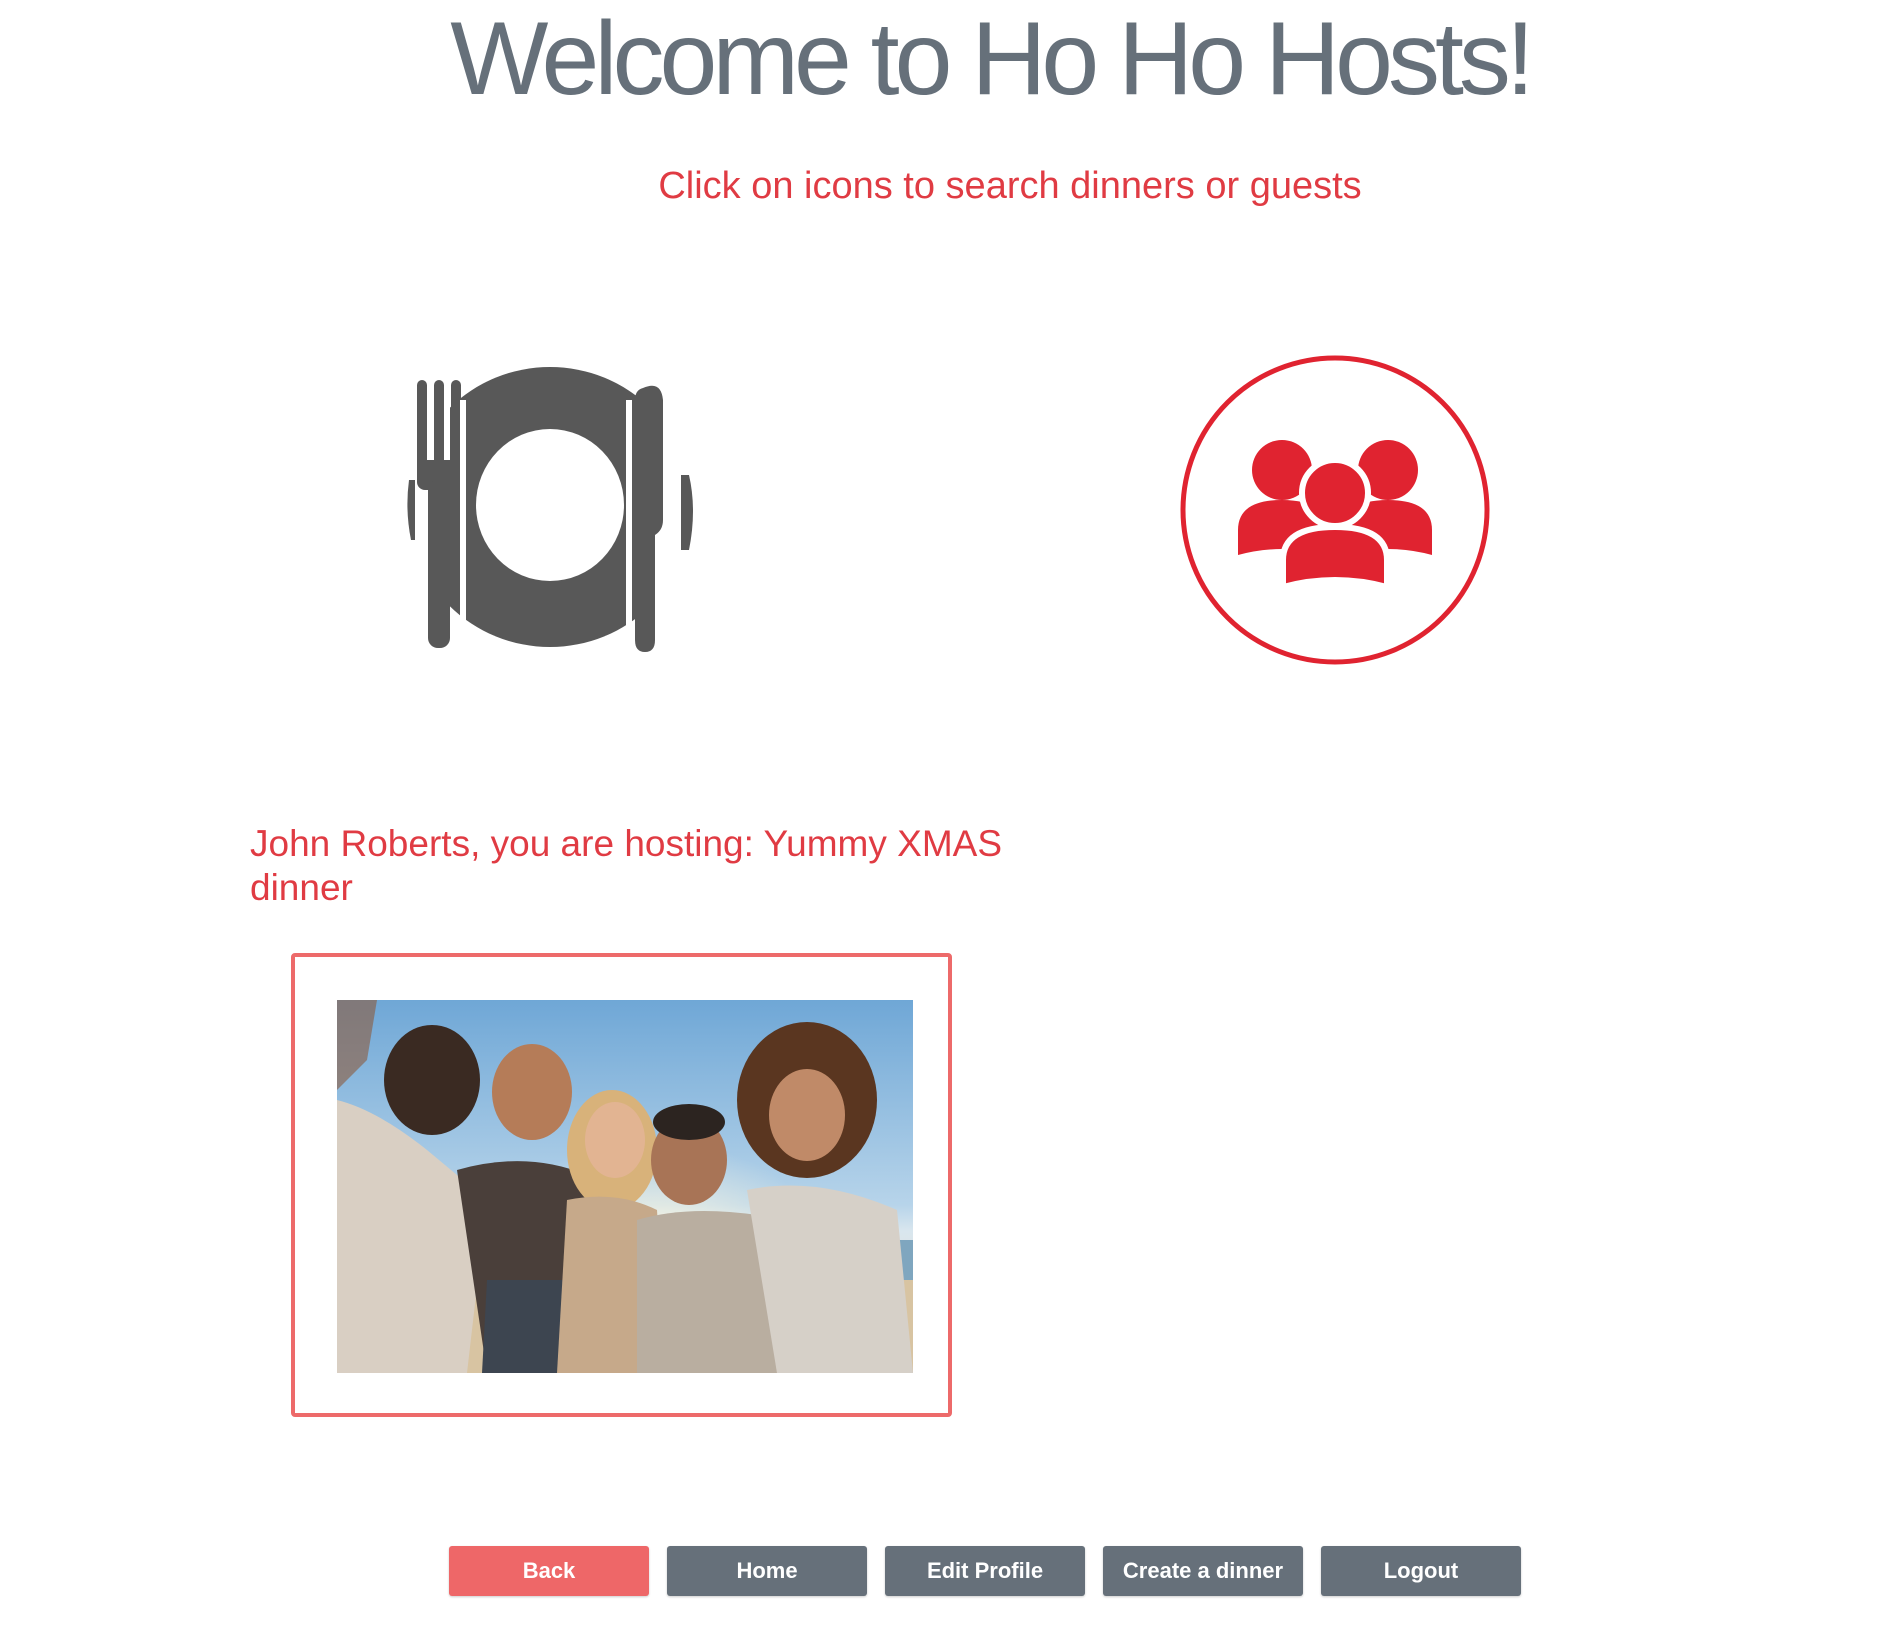  I want to click on edit-profile-button: Edit Profile, so click(985, 1571).